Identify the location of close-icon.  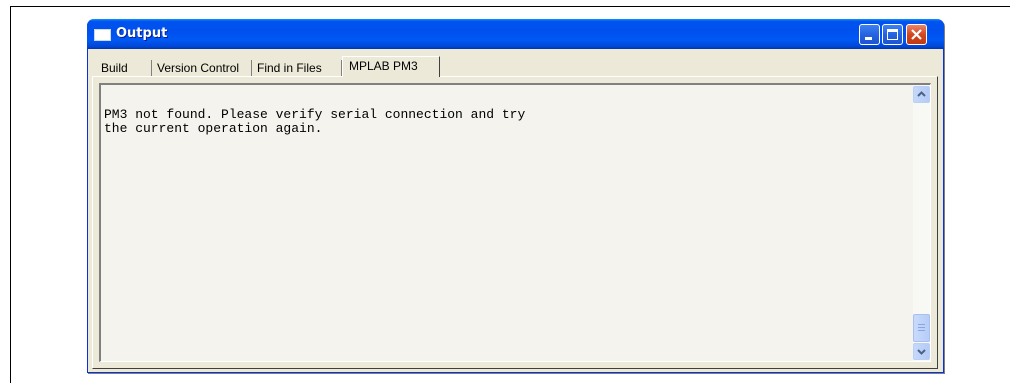
(916, 34).